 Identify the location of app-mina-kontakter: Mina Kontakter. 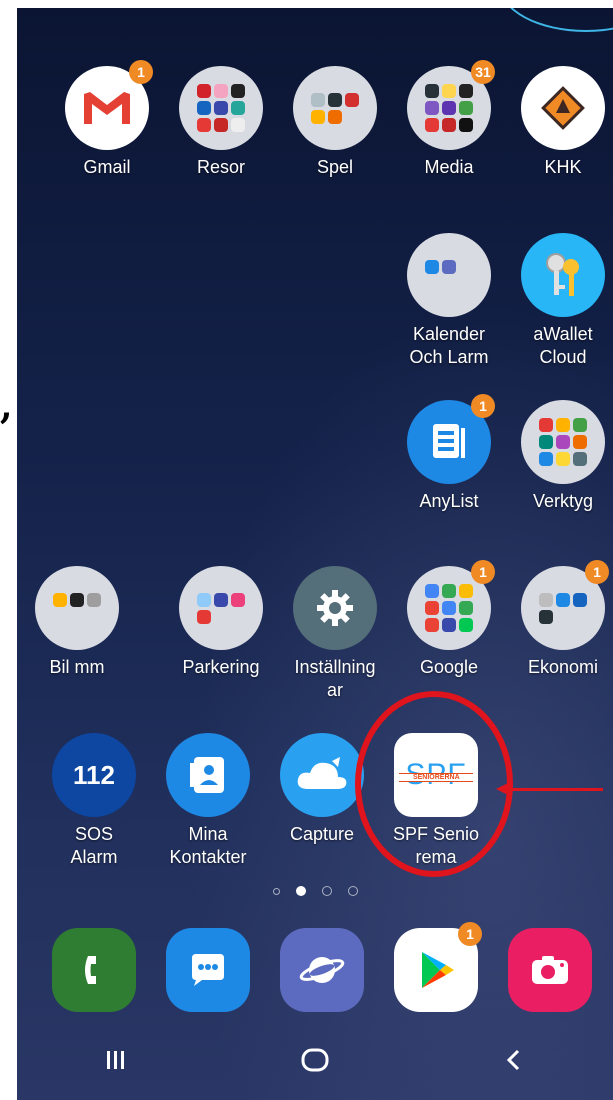
(208, 801).